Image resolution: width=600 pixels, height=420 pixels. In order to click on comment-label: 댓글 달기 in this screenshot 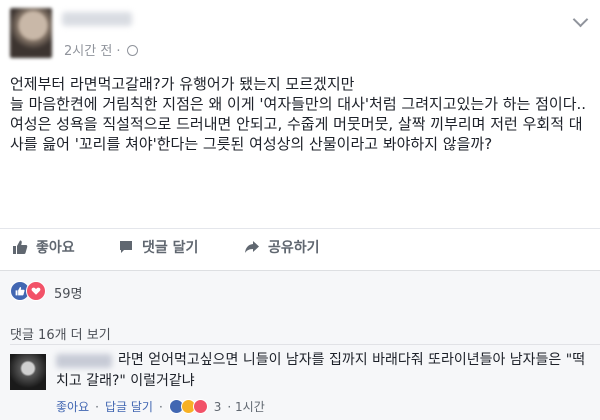, I will do `click(170, 248)`.